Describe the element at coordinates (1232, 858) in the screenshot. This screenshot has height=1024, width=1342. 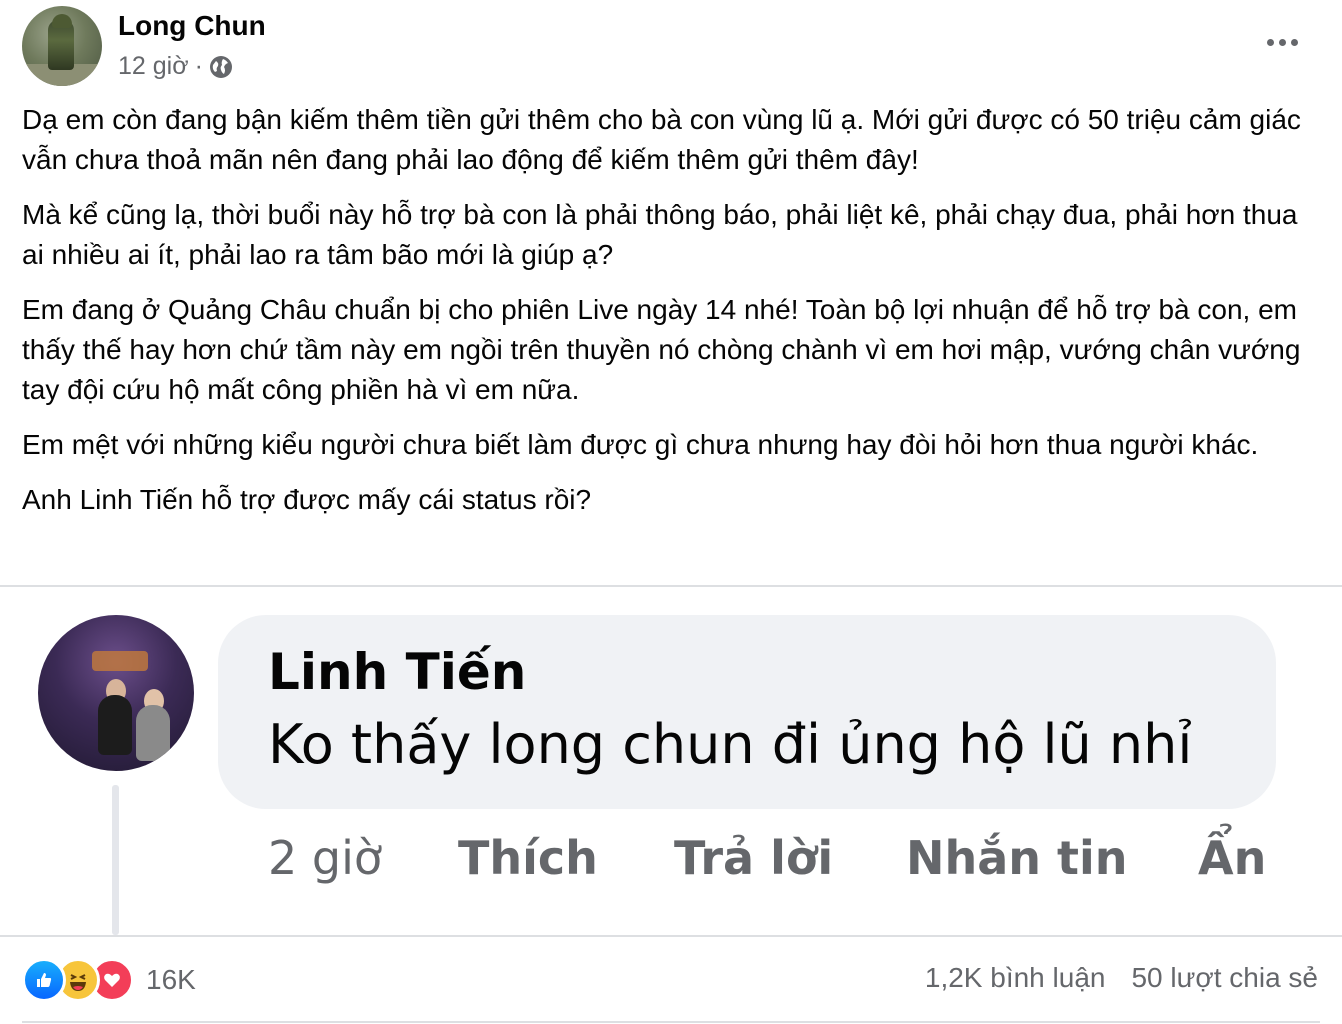
I see `comment-hide-action: Ẩn` at that location.